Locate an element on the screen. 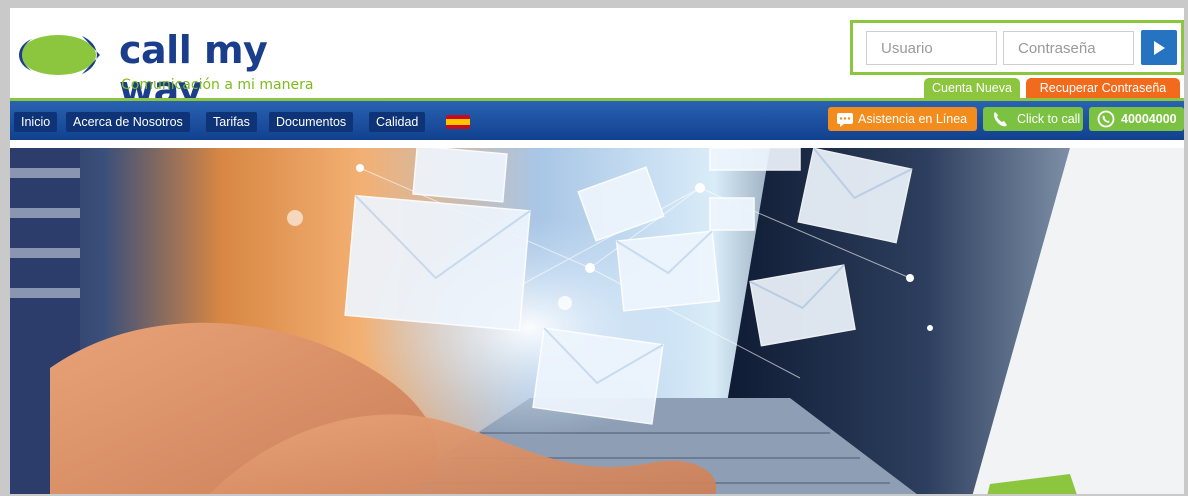 The width and height of the screenshot is (1188, 496). new-account-button: Cuenta Nueva is located at coordinates (972, 88).